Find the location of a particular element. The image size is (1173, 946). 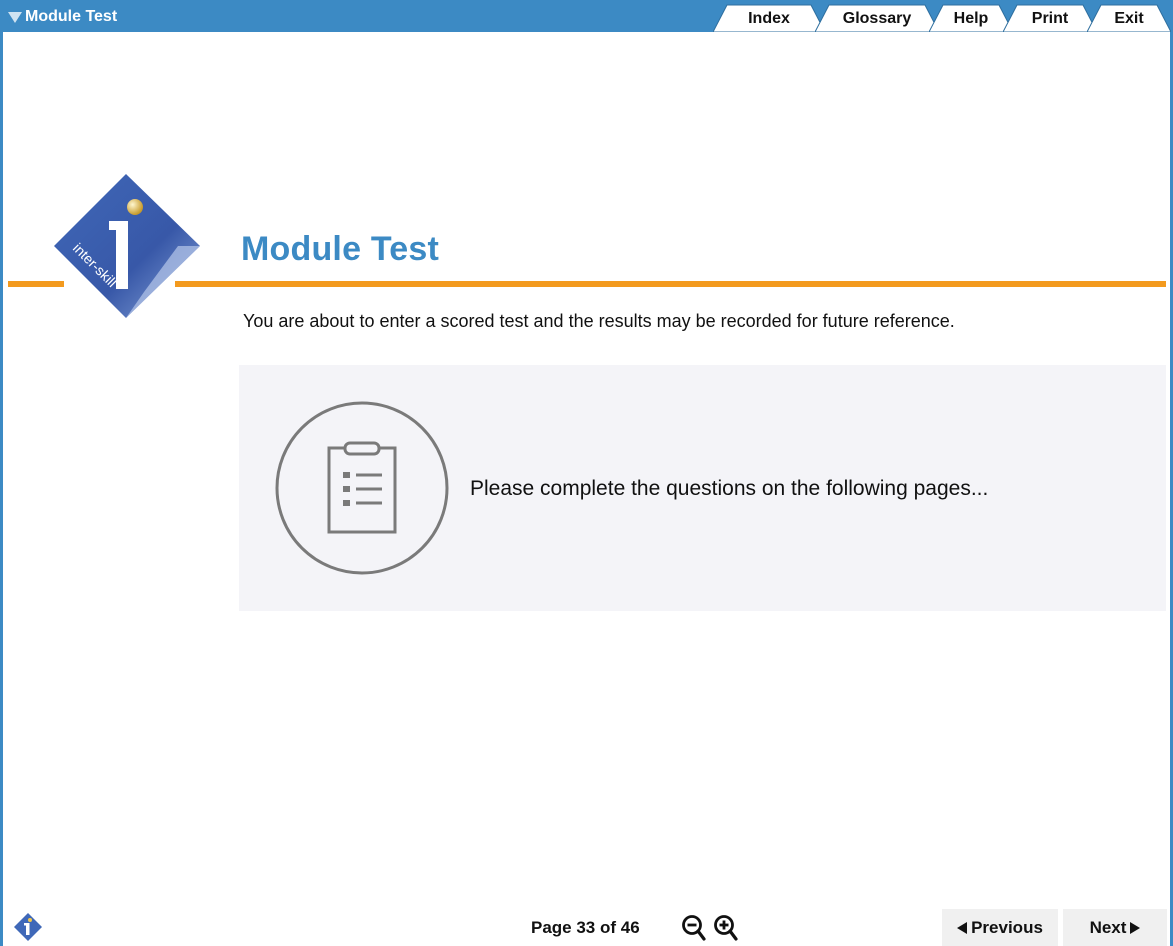

tab-bar: Index Glossary Help Print Exit is located at coordinates (586, 18).